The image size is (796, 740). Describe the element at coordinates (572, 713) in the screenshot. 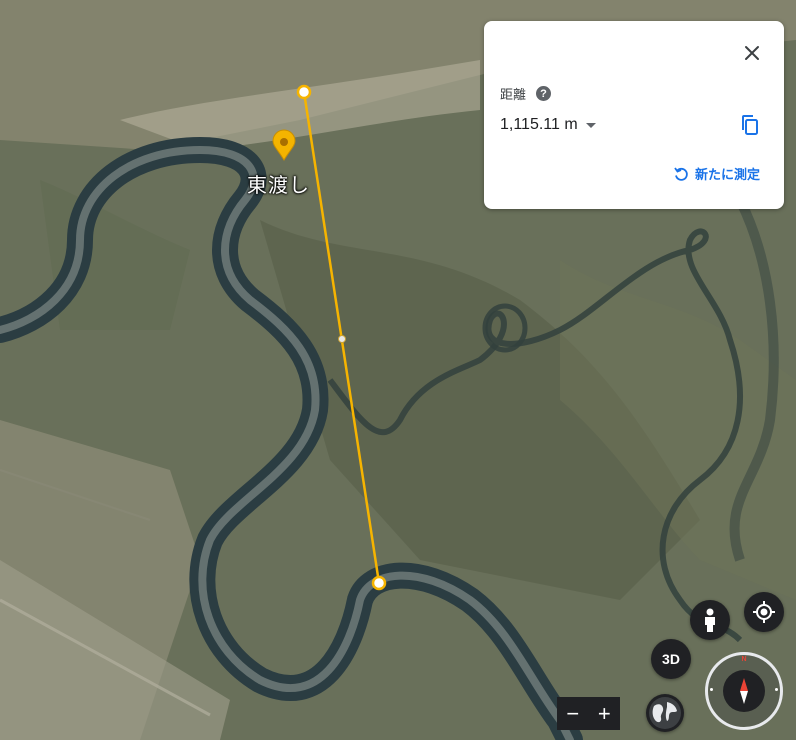

I see `zoom-out-button: −` at that location.